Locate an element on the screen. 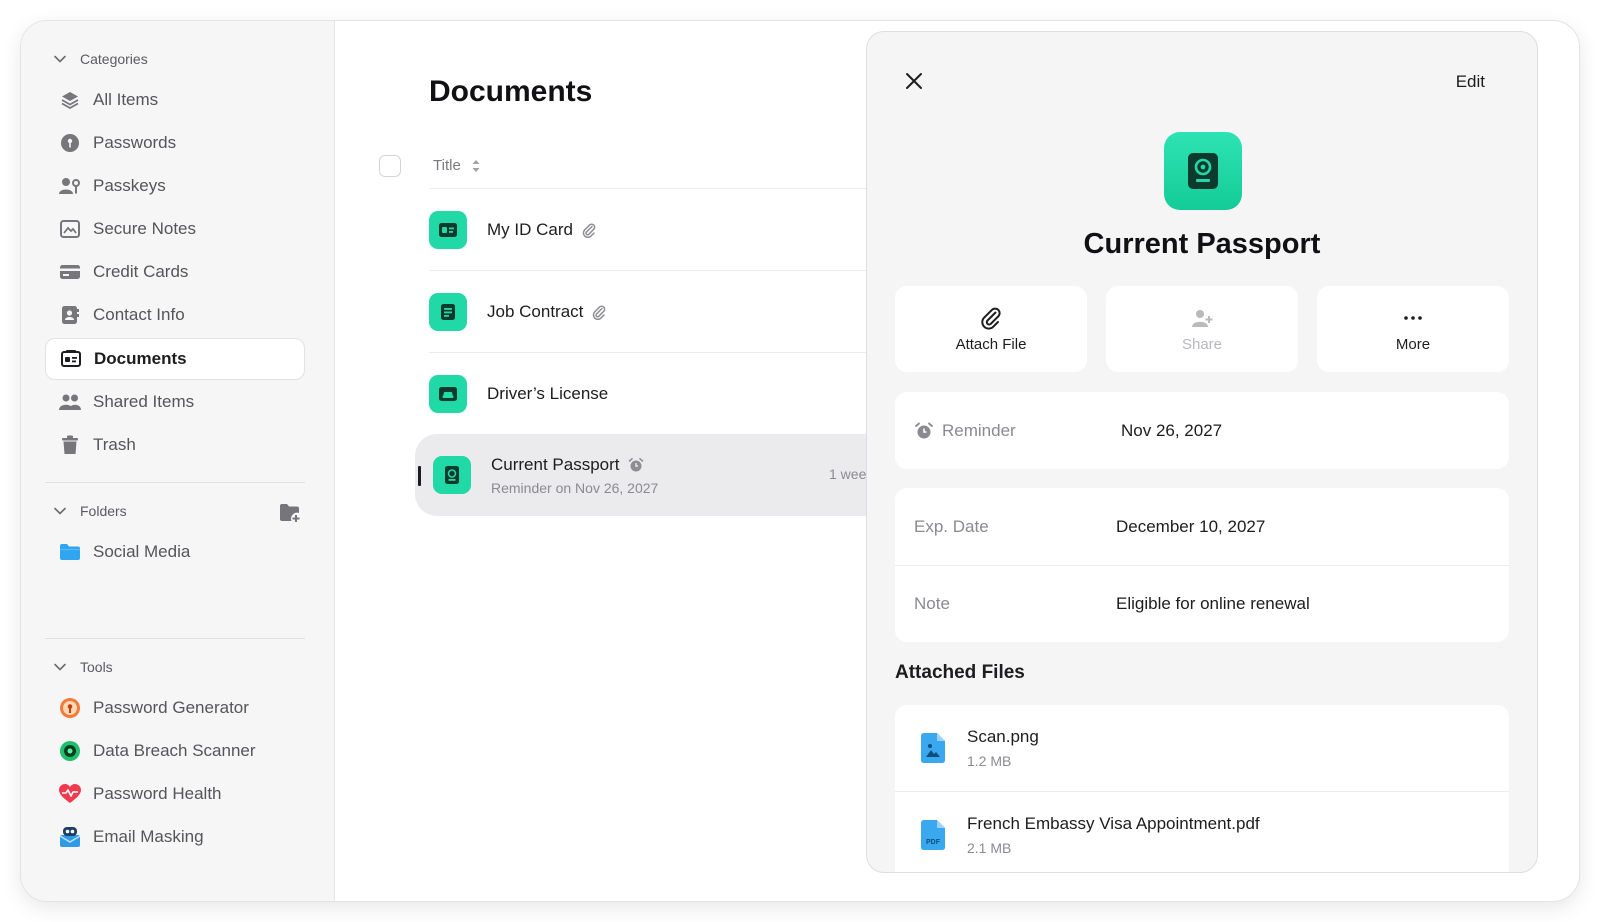 The image size is (1600, 922). sidebar-item-label: Password Health is located at coordinates (157, 793).